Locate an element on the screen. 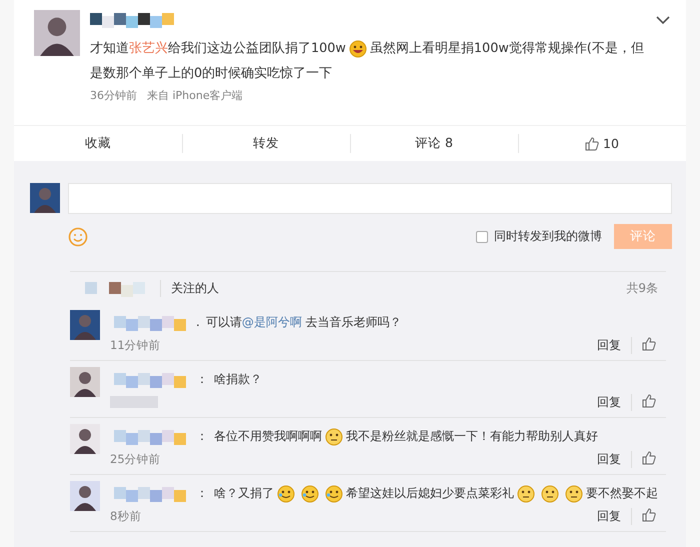 Image resolution: width=700 pixels, height=547 pixels. chevron-down-icon is located at coordinates (663, 20).